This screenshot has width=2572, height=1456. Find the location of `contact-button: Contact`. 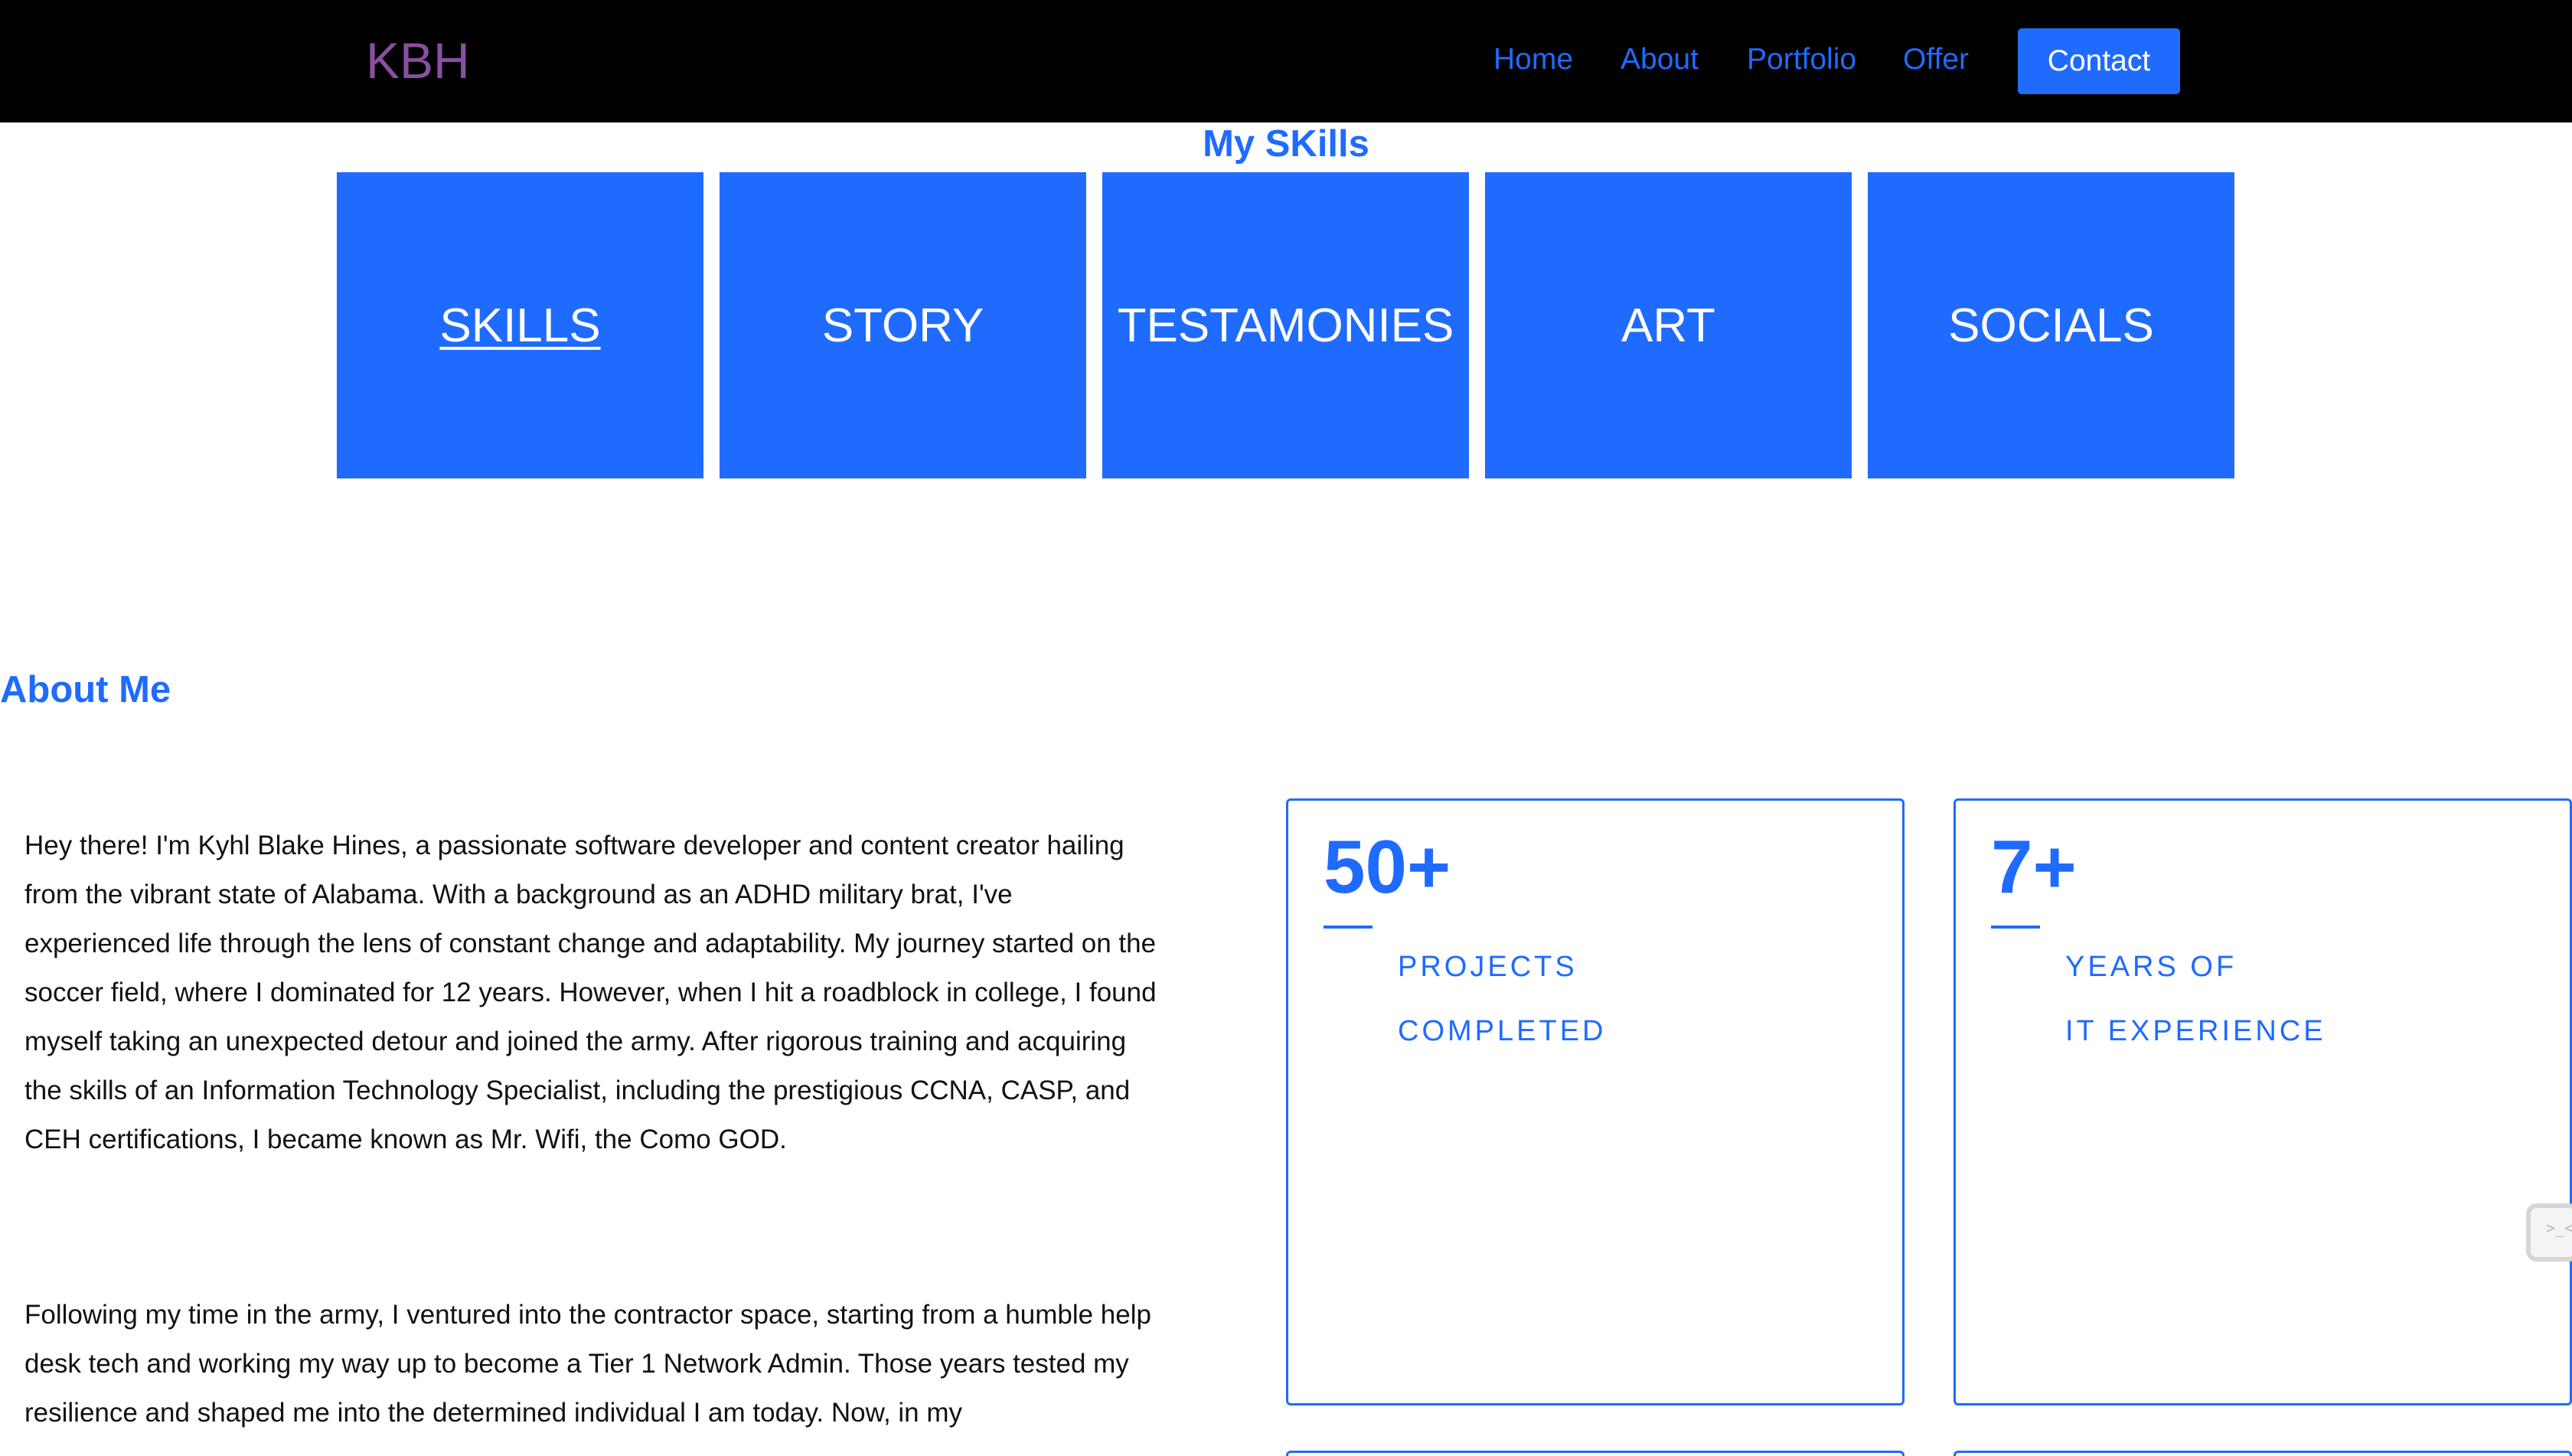

contact-button: Contact is located at coordinates (2099, 61).